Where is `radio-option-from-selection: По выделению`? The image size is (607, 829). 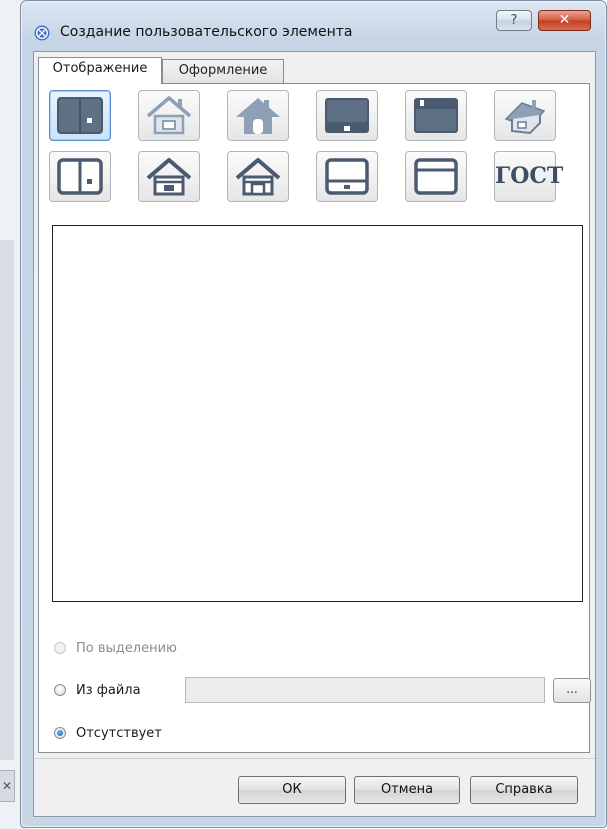
radio-option-from-selection: По выделению is located at coordinates (115, 648).